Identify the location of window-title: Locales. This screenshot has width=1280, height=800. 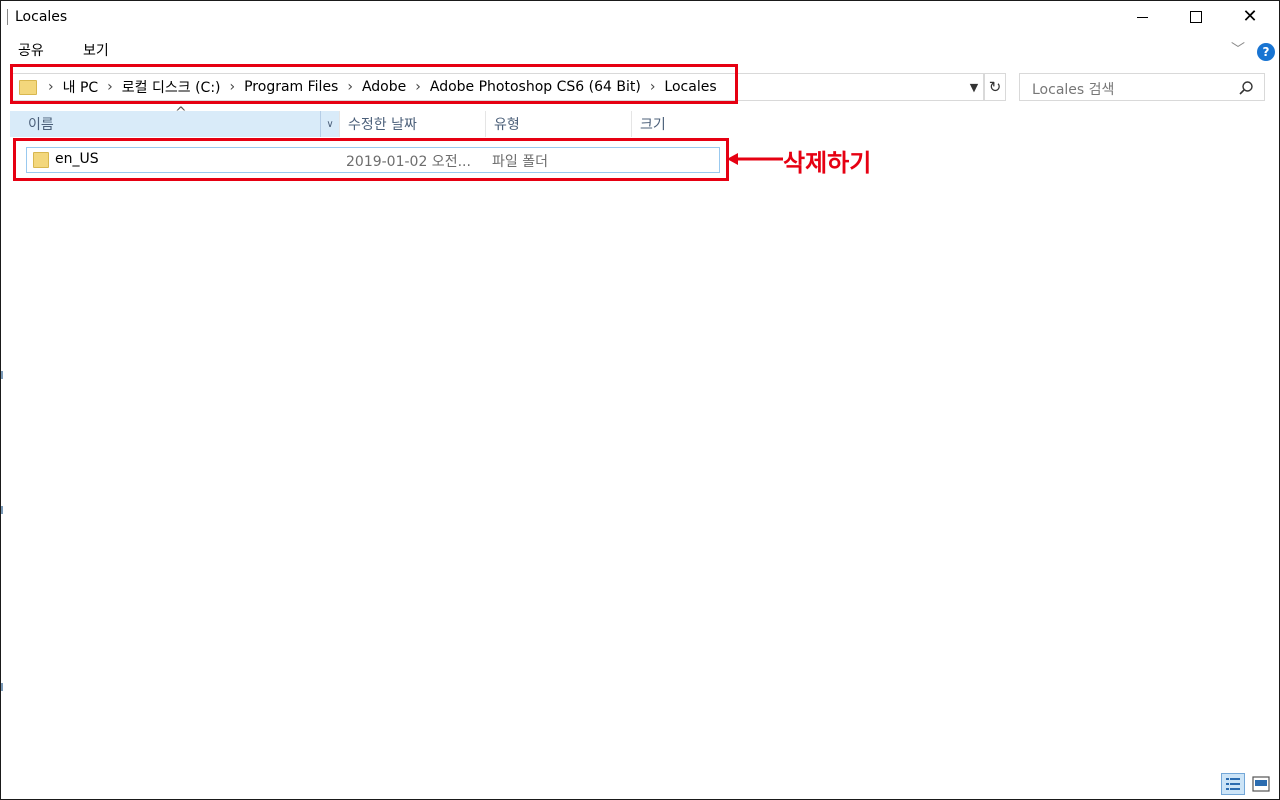
(41, 17).